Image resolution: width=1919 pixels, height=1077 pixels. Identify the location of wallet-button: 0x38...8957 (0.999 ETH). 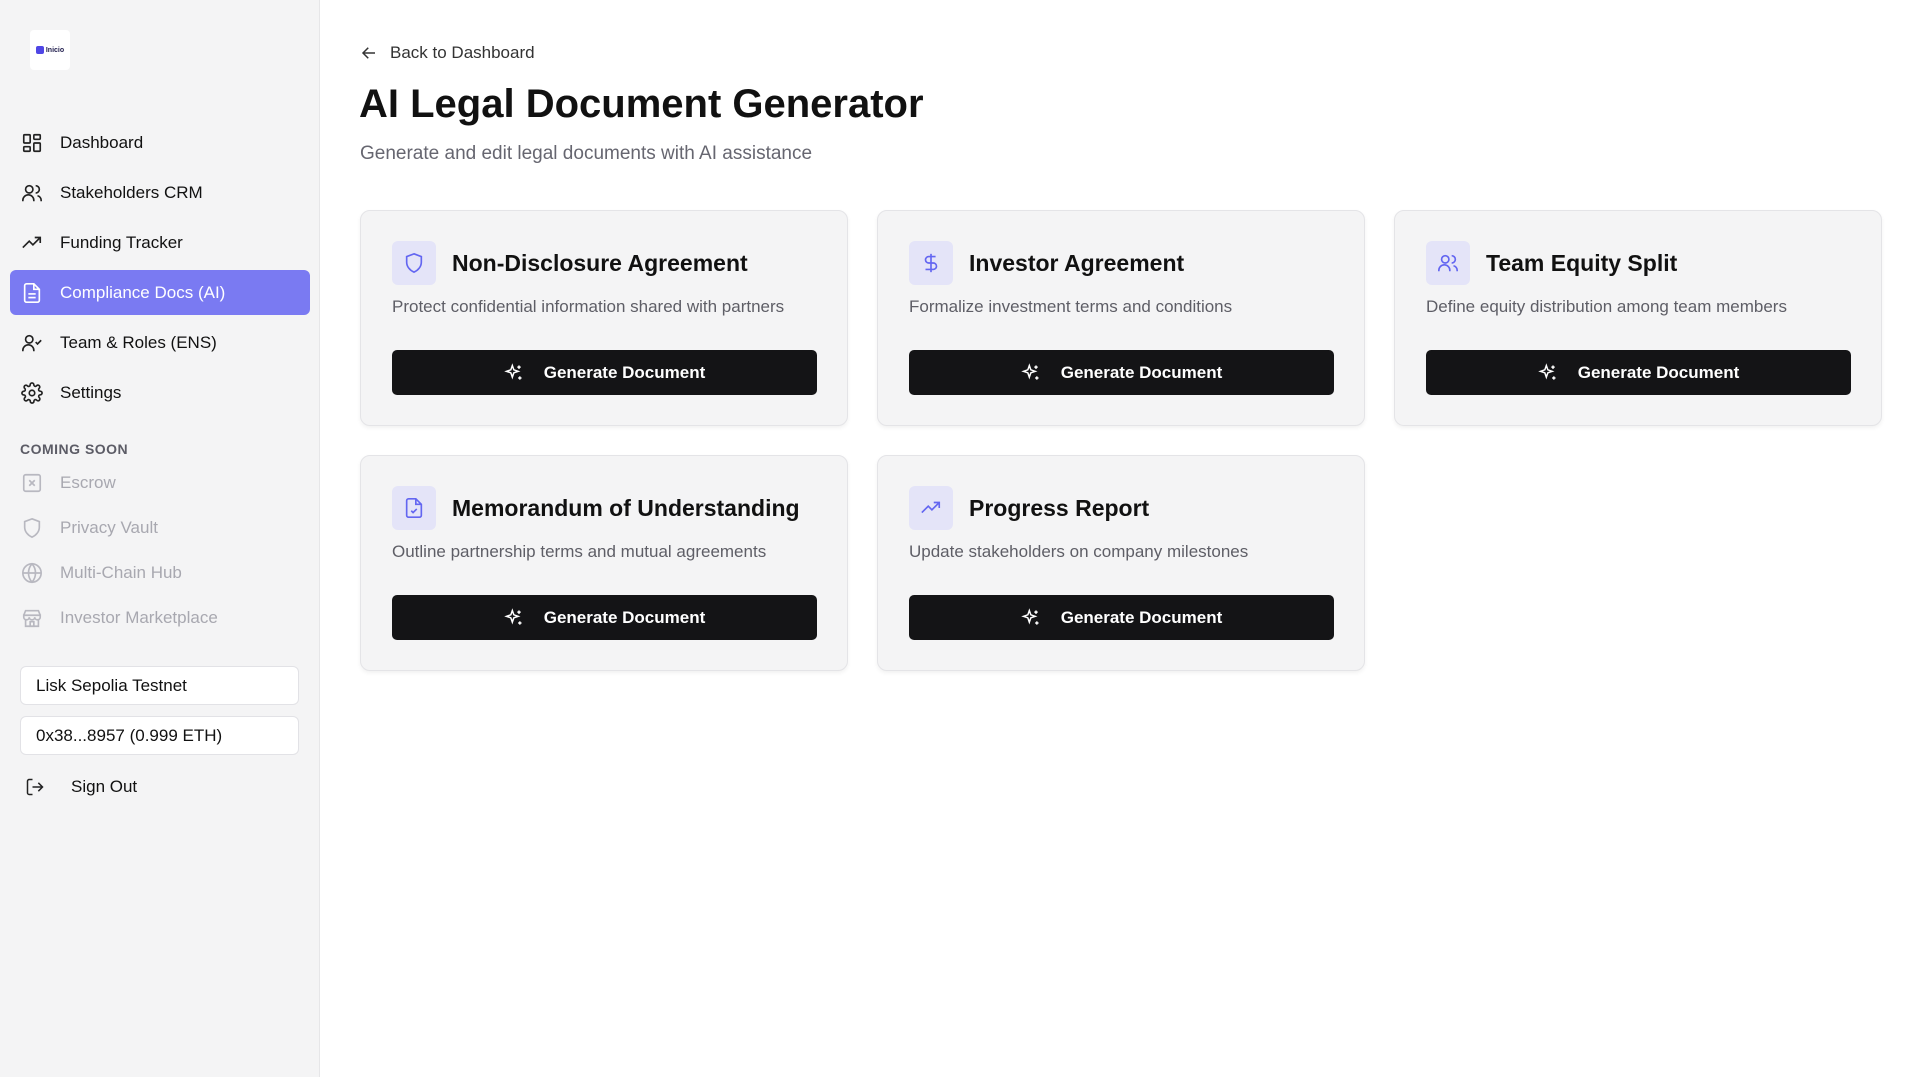
(159, 735).